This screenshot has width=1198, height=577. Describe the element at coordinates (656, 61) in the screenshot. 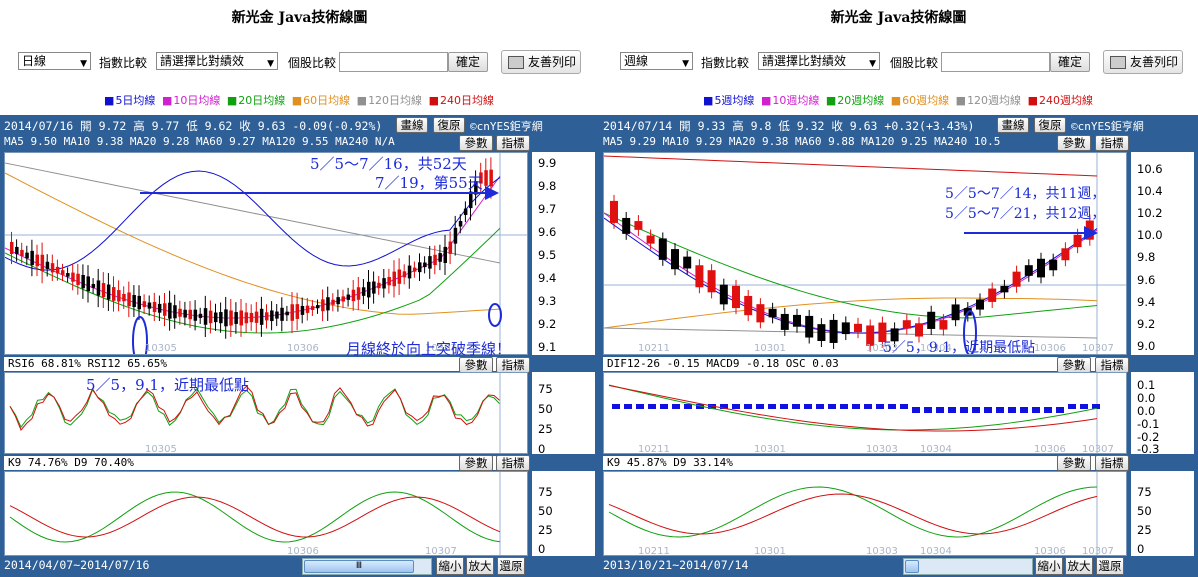

I see `period-select: 週線 ▼` at that location.